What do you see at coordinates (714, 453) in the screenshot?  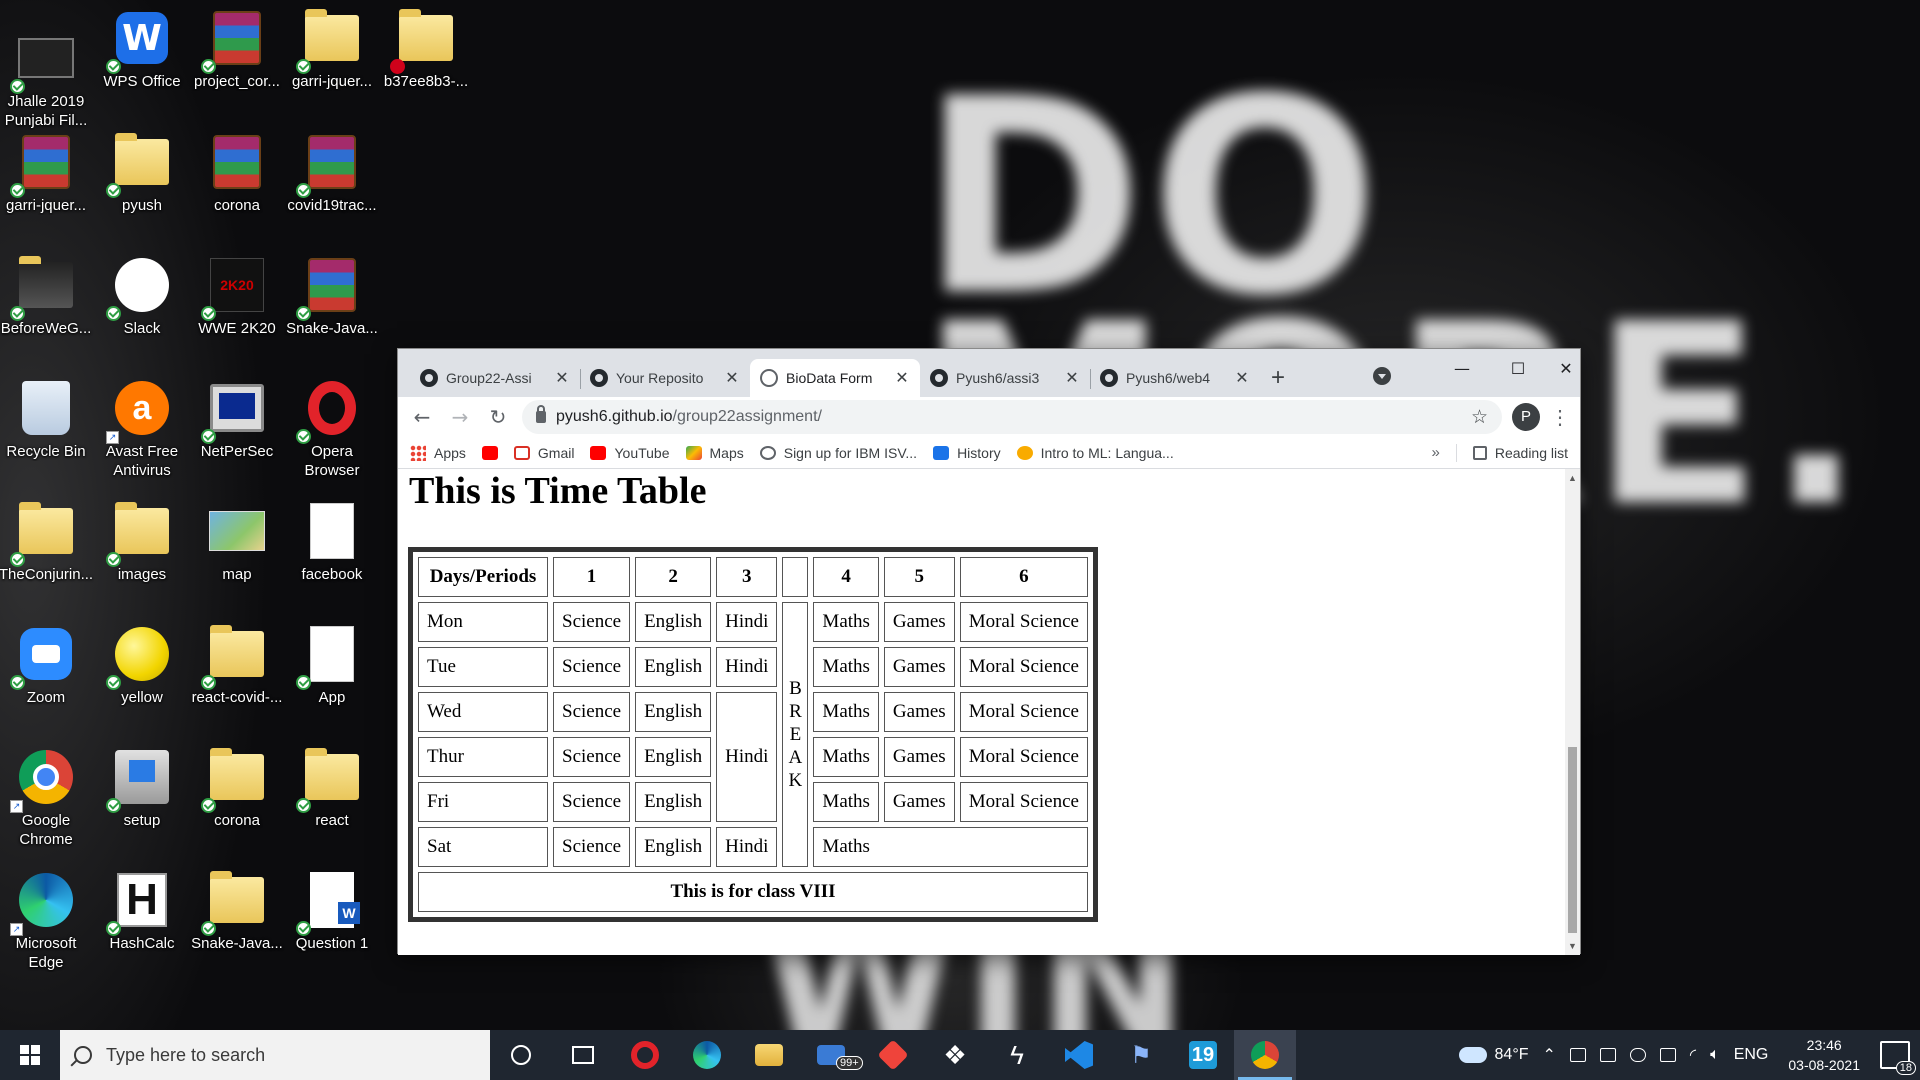 I see `bookmark-maps: Maps` at bounding box center [714, 453].